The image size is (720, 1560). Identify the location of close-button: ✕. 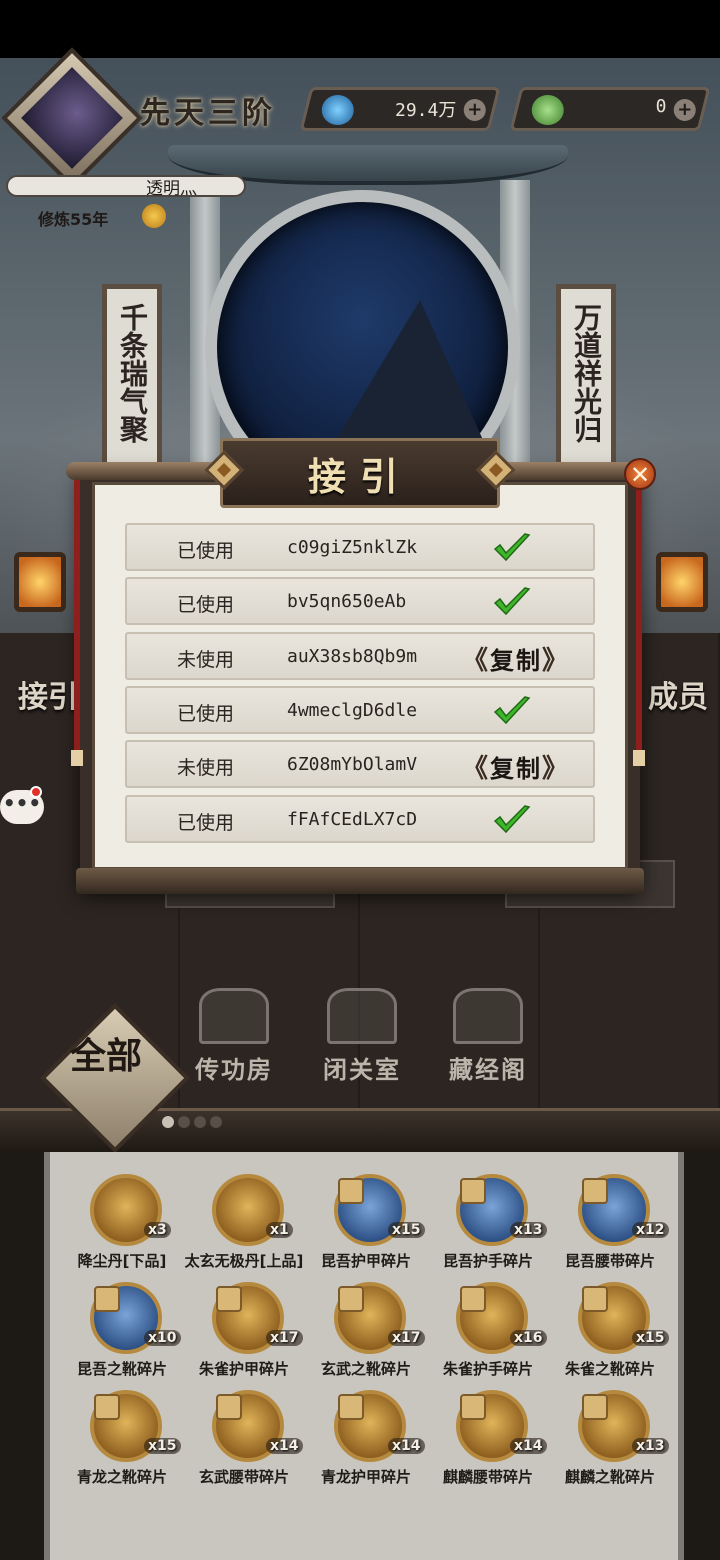
(640, 474).